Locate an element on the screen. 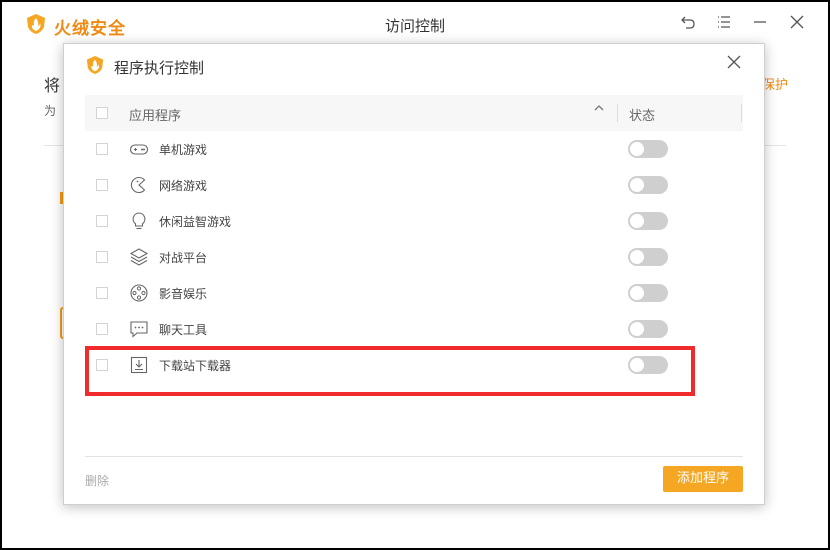 The width and height of the screenshot is (830, 550). pacman-icon is located at coordinates (138, 185).